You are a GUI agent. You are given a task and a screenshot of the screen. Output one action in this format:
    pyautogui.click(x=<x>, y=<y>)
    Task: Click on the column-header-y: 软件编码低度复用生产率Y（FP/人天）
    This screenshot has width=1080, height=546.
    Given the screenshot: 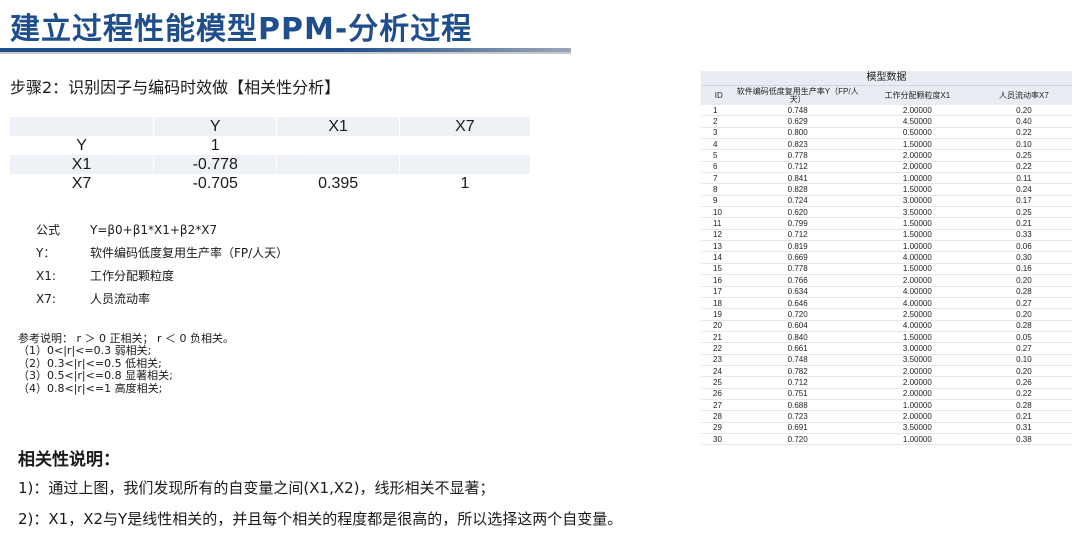 What is the action you would take?
    pyautogui.click(x=797, y=95)
    